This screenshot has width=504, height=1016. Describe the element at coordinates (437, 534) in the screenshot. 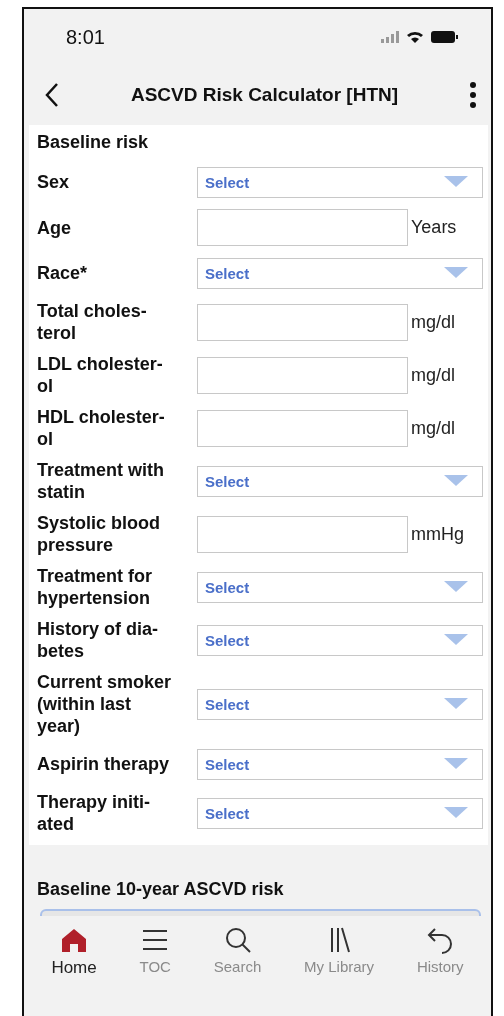

I see `unit-label: mmHg` at that location.